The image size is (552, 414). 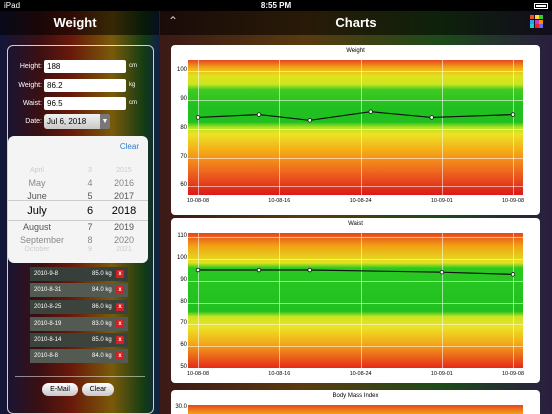 I want to click on entry-weight: 86.0 kg, so click(x=102, y=307).